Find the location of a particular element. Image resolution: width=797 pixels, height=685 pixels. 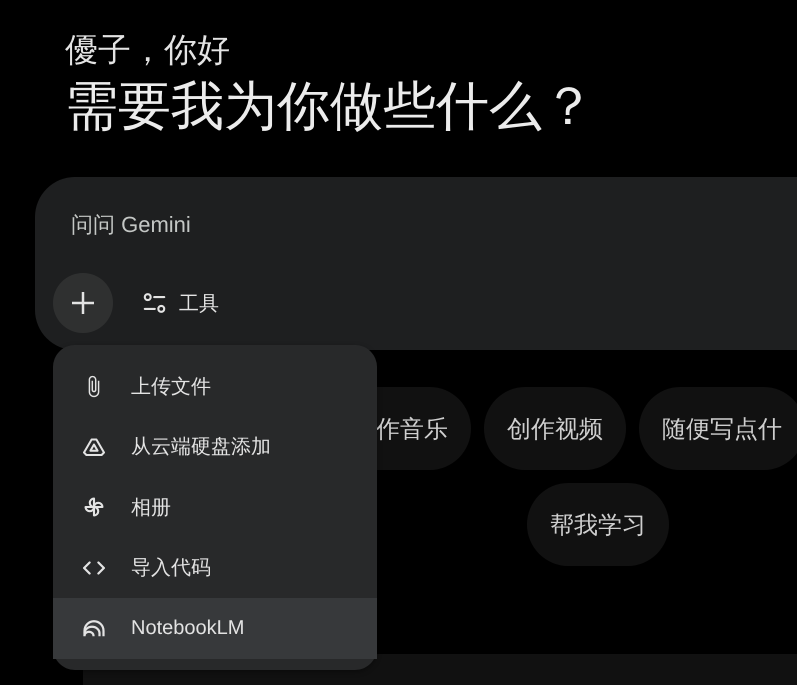

suggestion-chip: 随便写点什 is located at coordinates (718, 428).